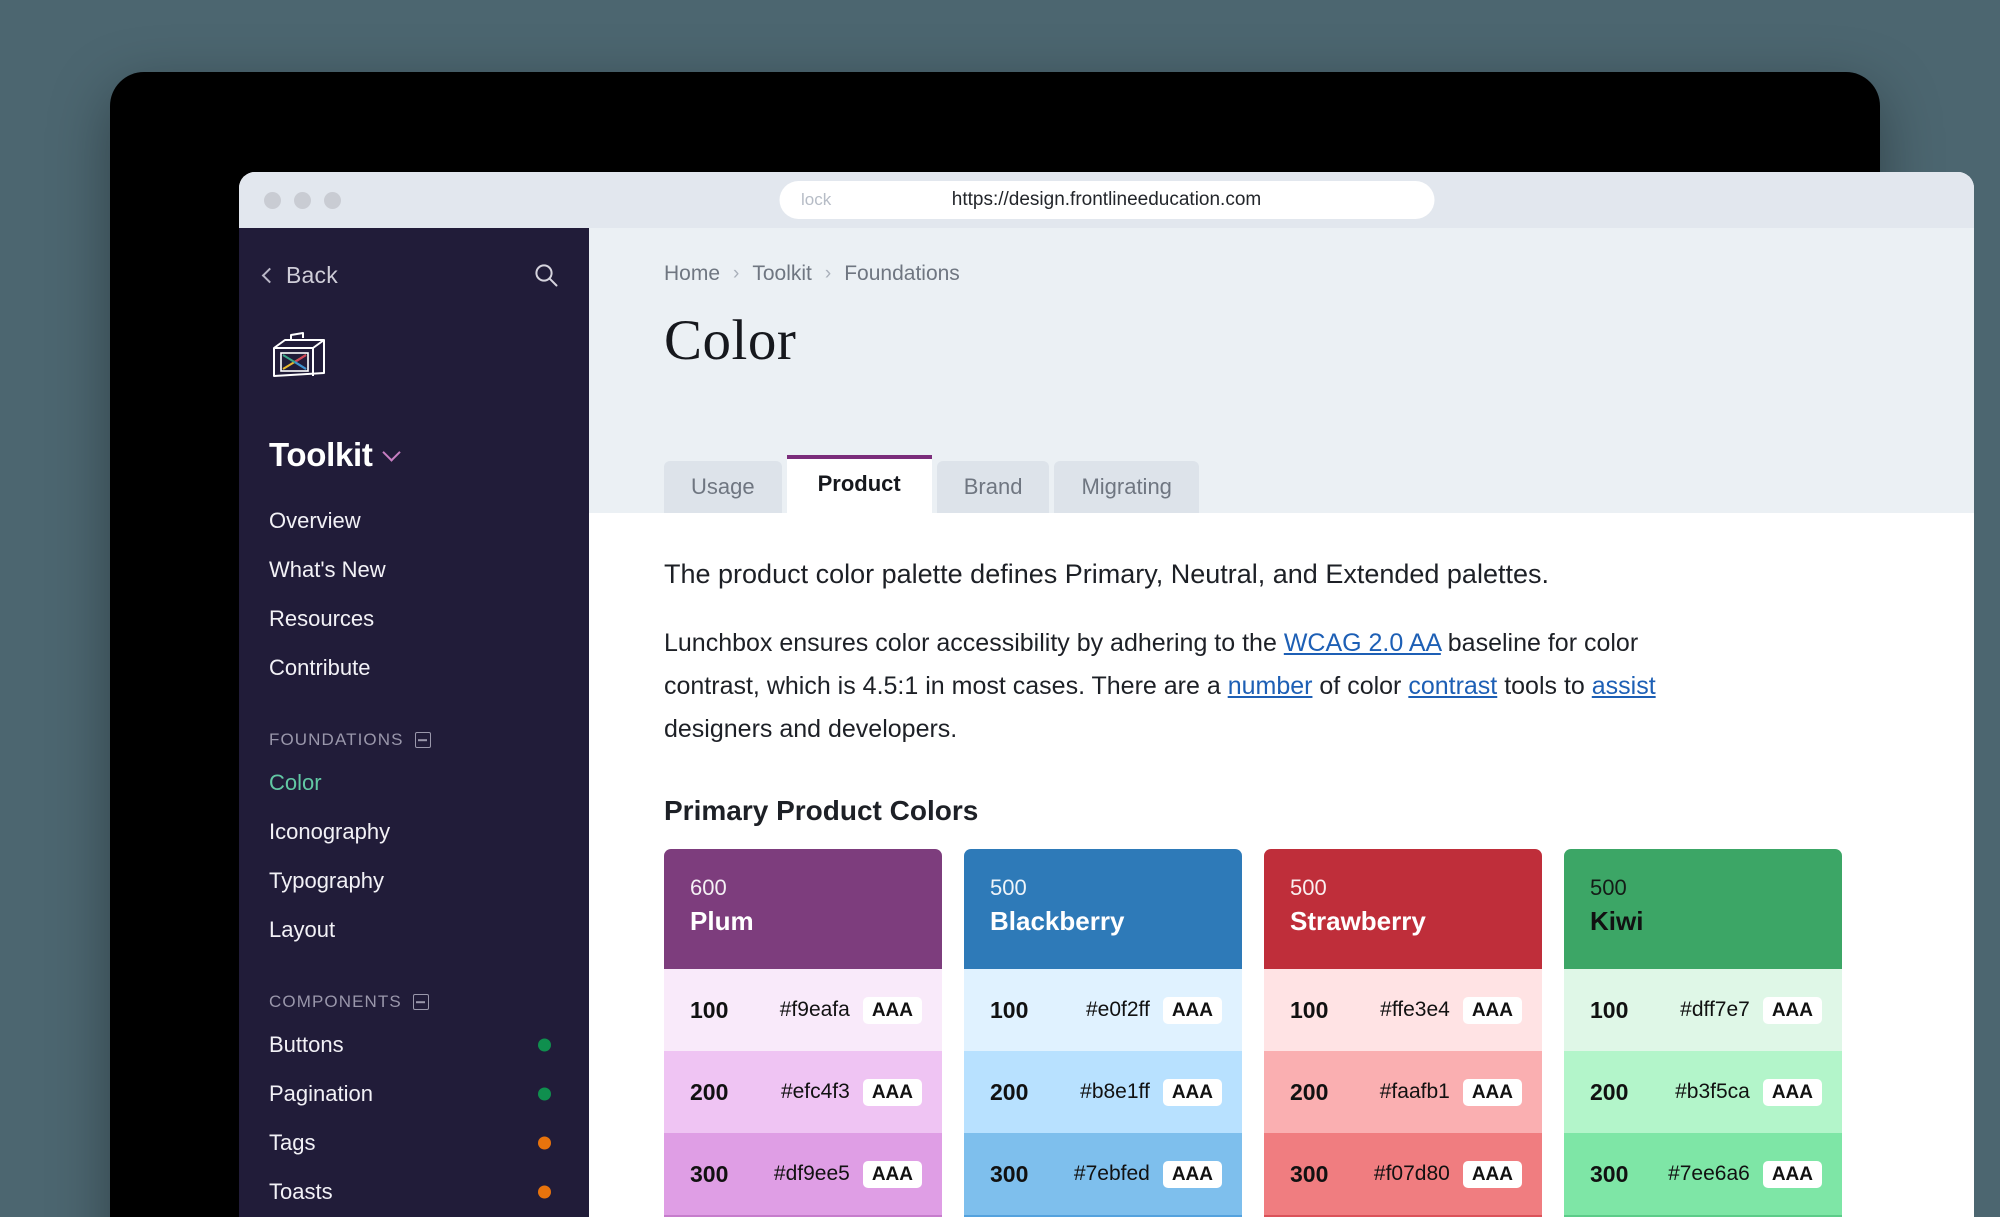 This screenshot has width=2000, height=1217. Describe the element at coordinates (300, 357) in the screenshot. I see `lunchbox-logo-icon` at that location.